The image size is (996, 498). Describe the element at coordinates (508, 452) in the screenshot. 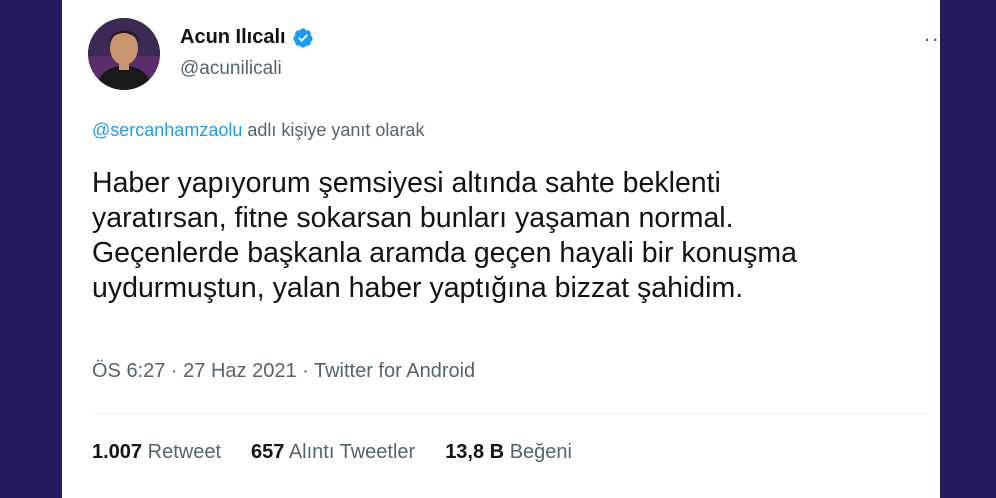

I see `like-stat: 13,8 B Beğeni` at that location.